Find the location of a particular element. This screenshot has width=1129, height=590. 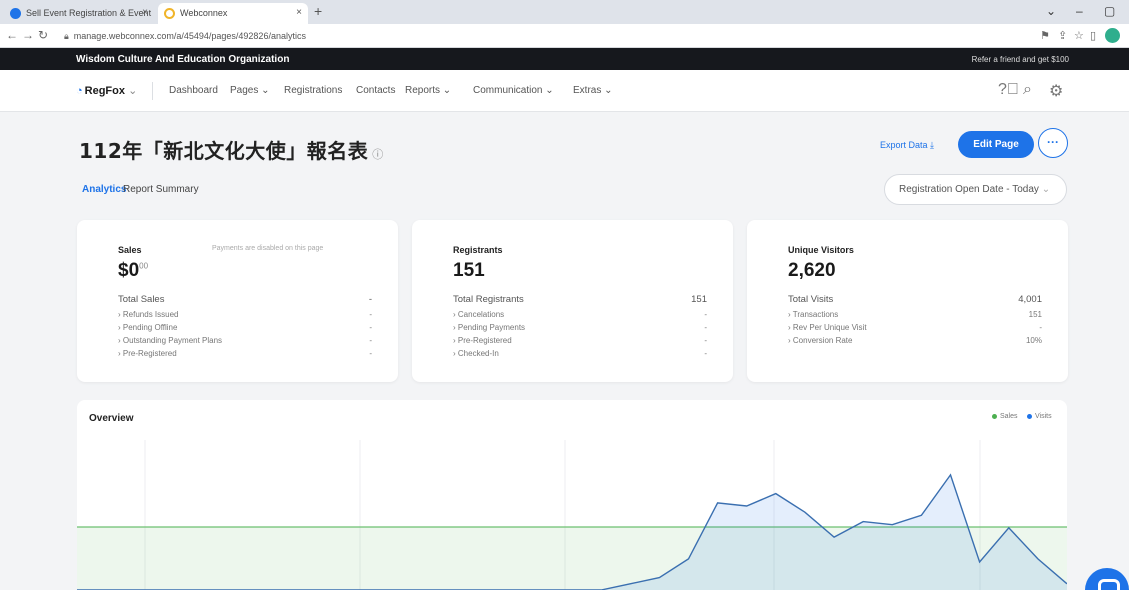

card-title: Registrants is located at coordinates (478, 250).